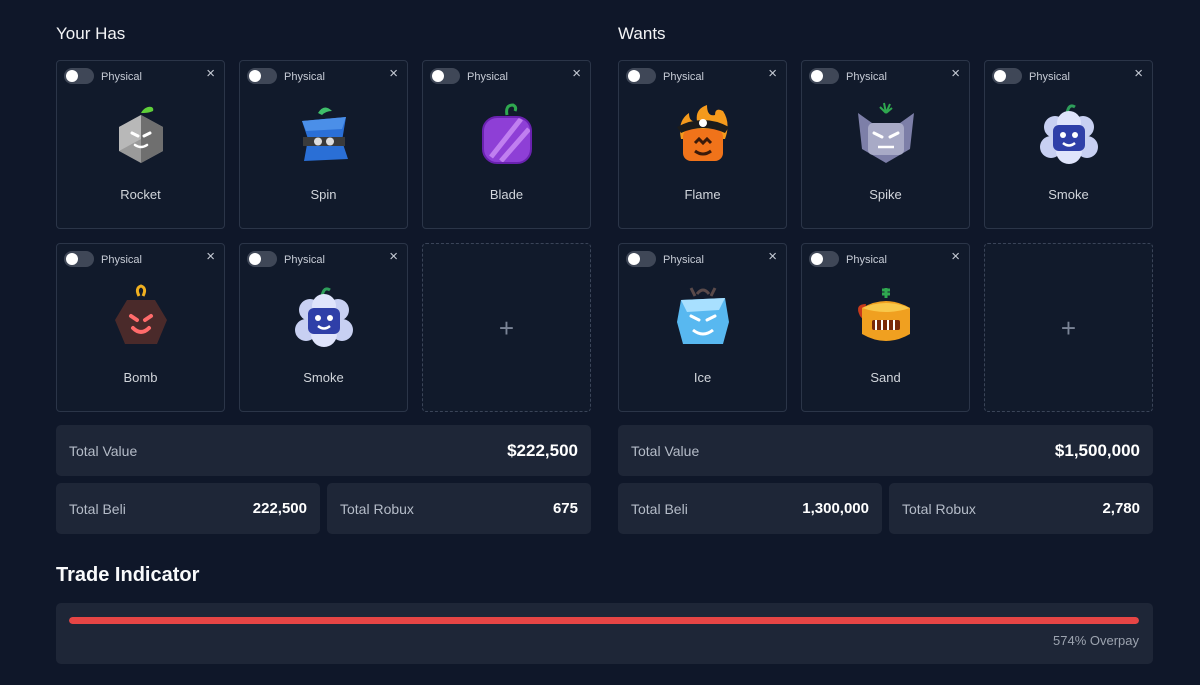 This screenshot has width=1200, height=685. Describe the element at coordinates (188, 508) in the screenshot. I see `total-beli-panel: Total Beli 222,500` at that location.